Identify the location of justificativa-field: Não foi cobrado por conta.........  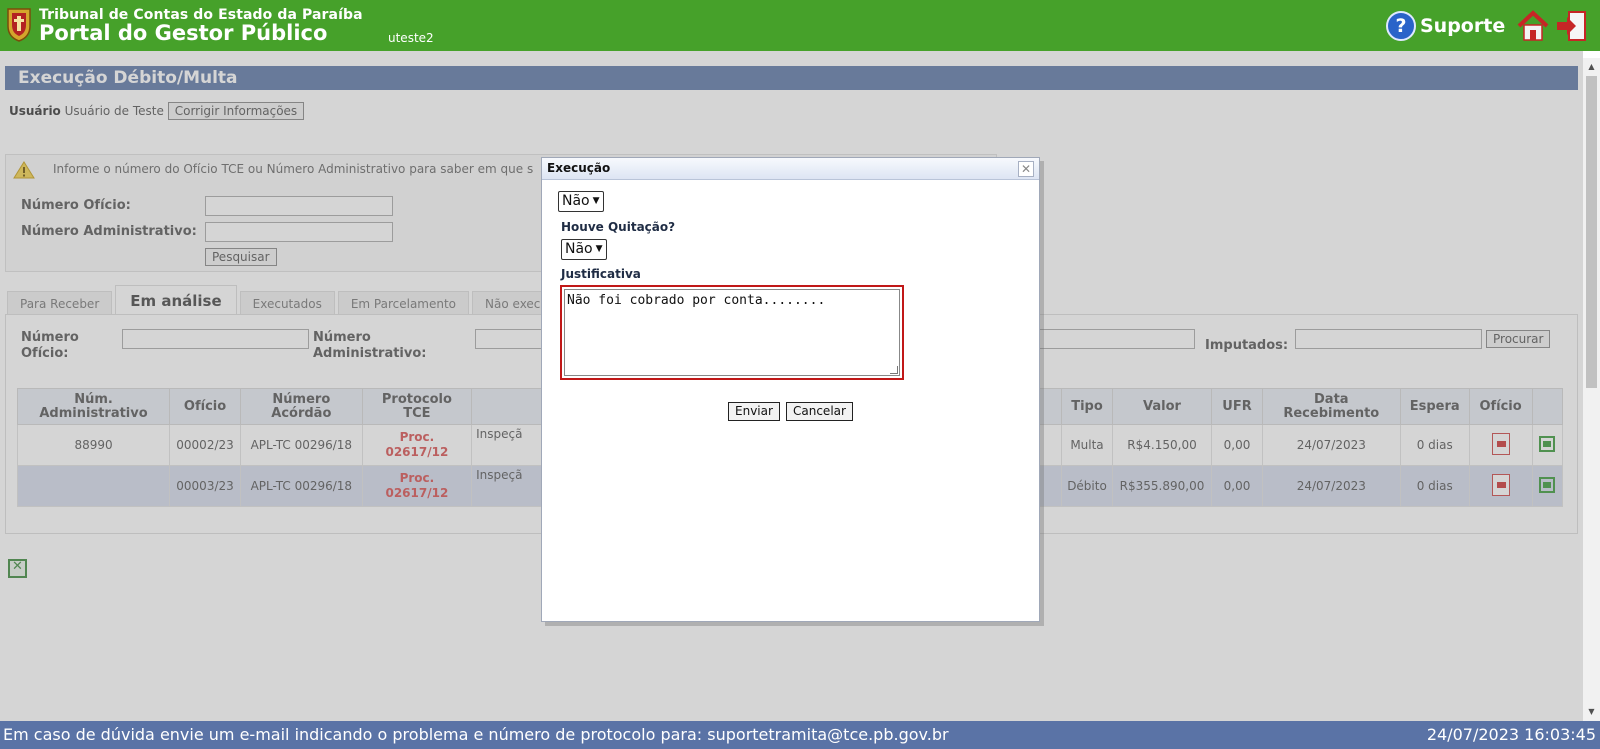
(732, 332).